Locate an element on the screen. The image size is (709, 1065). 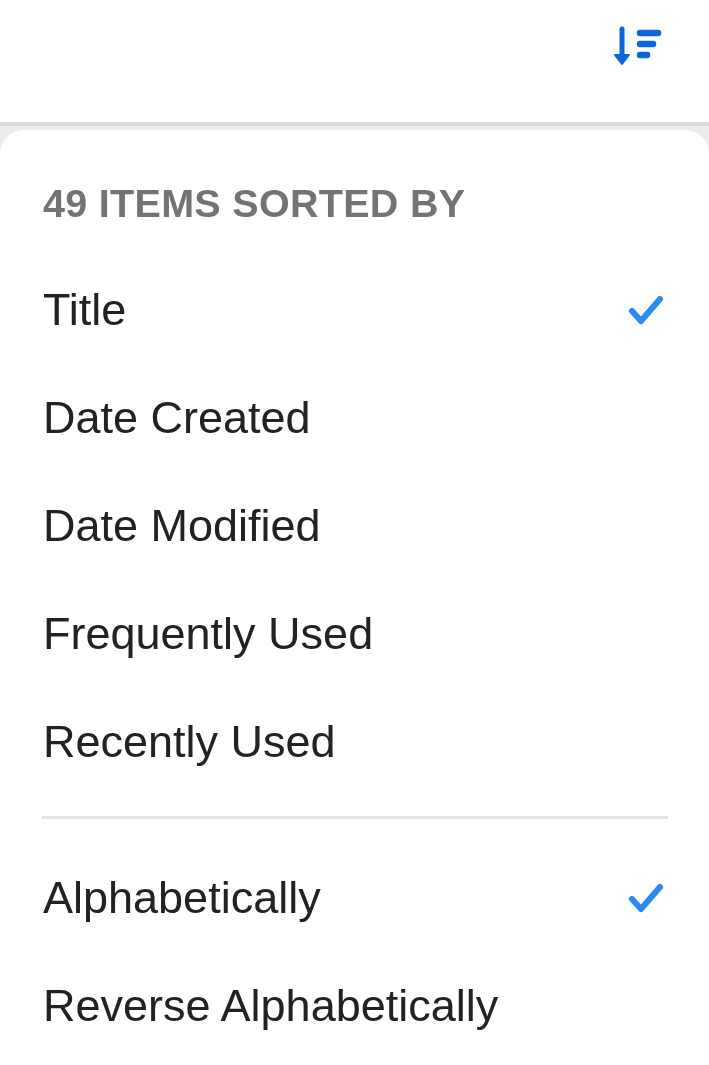
sort-option: Alphabetically is located at coordinates (354, 898).